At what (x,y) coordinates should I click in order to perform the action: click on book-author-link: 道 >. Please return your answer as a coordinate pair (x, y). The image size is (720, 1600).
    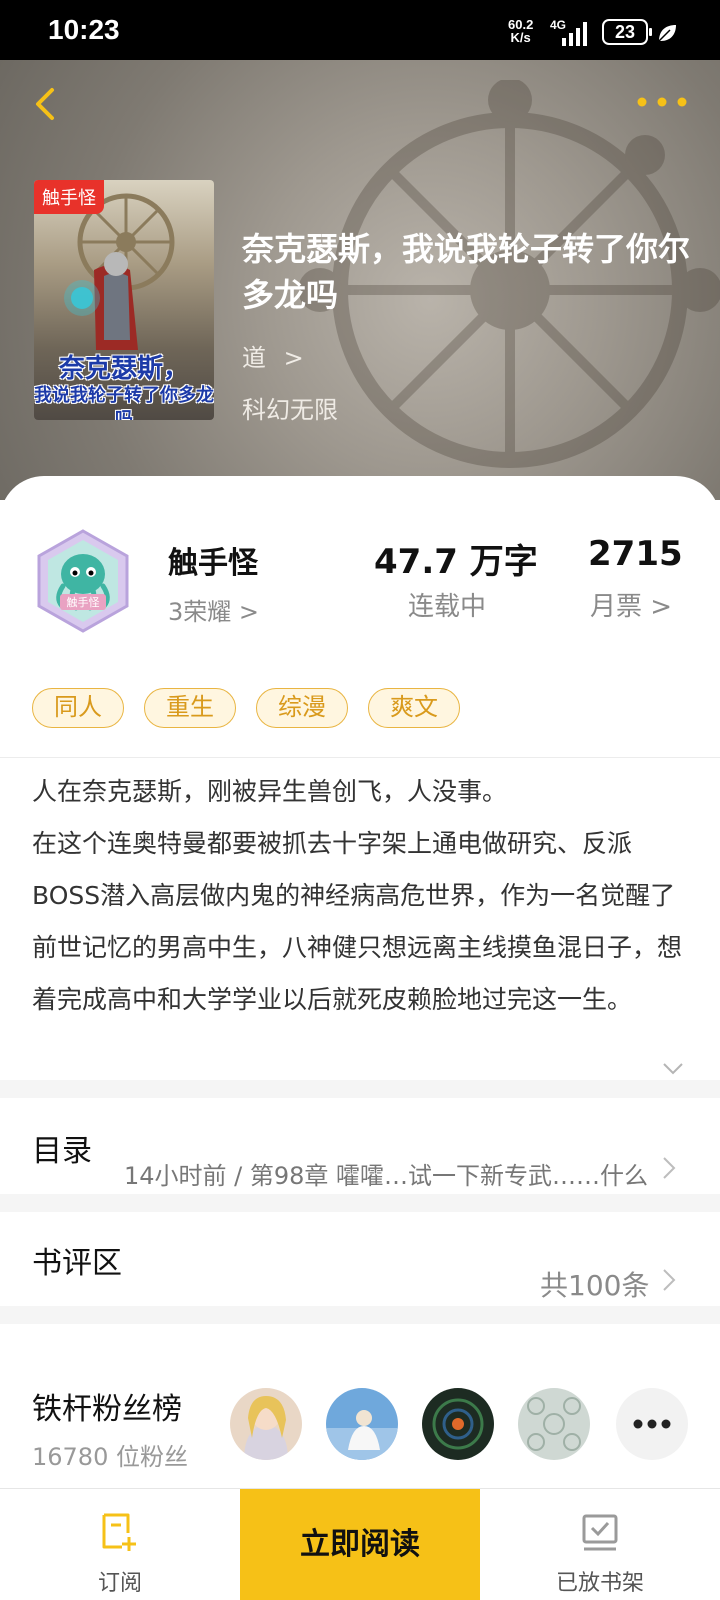
    Looking at the image, I should click on (273, 355).